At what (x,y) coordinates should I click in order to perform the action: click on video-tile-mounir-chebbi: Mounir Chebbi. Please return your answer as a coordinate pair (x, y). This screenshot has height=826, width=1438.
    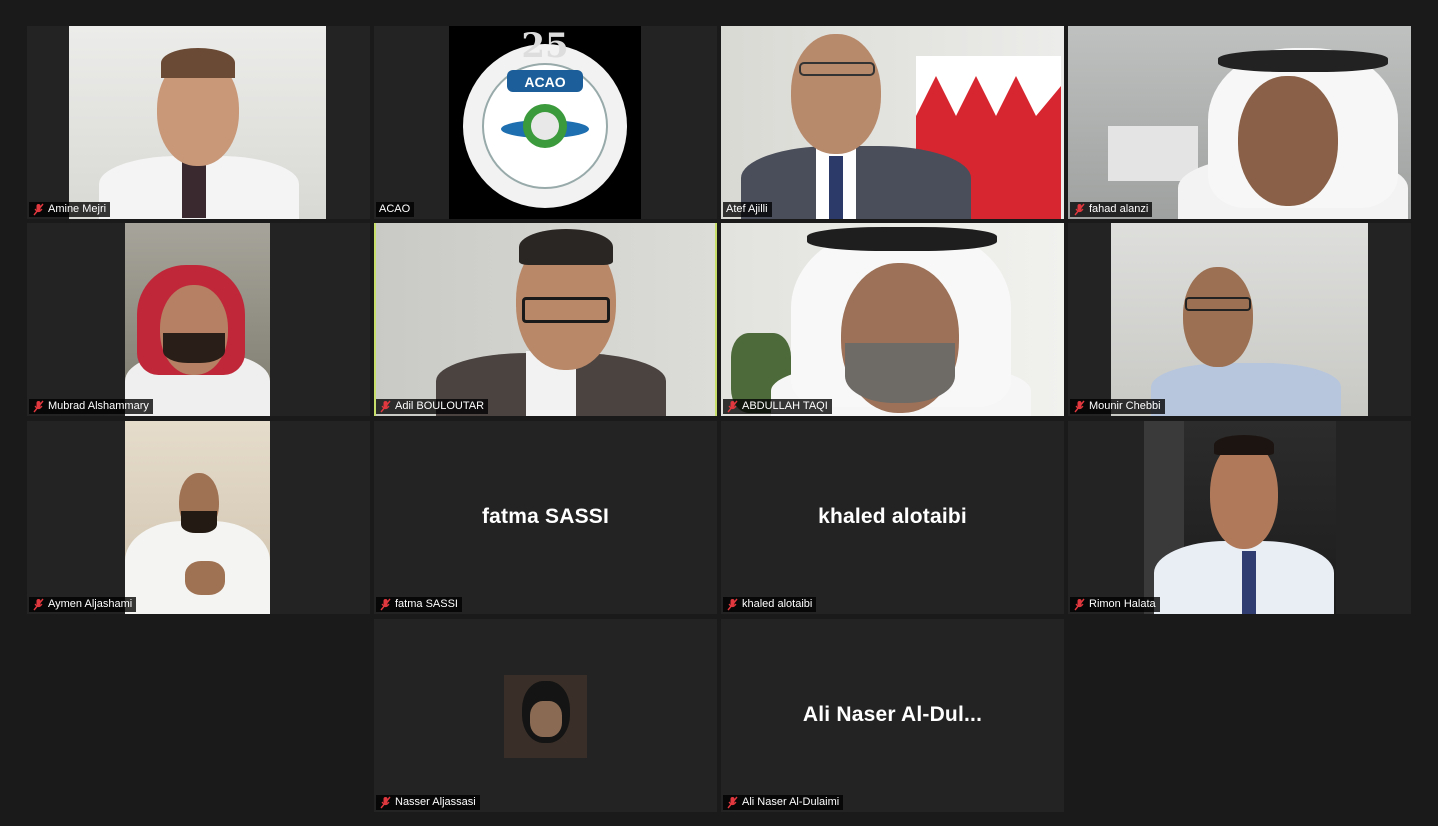
    Looking at the image, I should click on (1239, 319).